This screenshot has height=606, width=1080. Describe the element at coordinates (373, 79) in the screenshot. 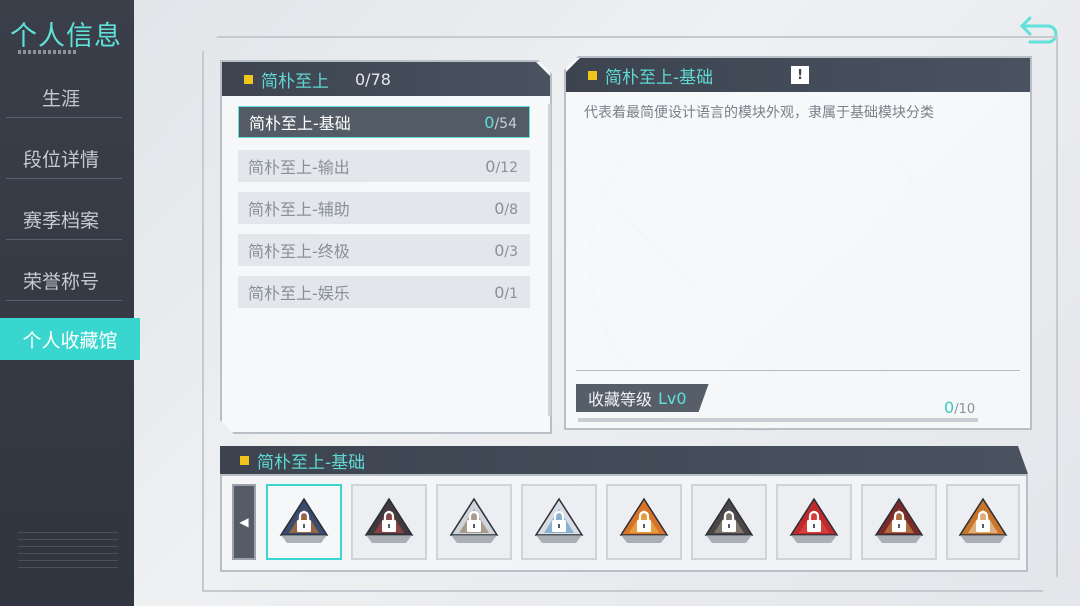

I see `category-total-count: 0/78` at that location.